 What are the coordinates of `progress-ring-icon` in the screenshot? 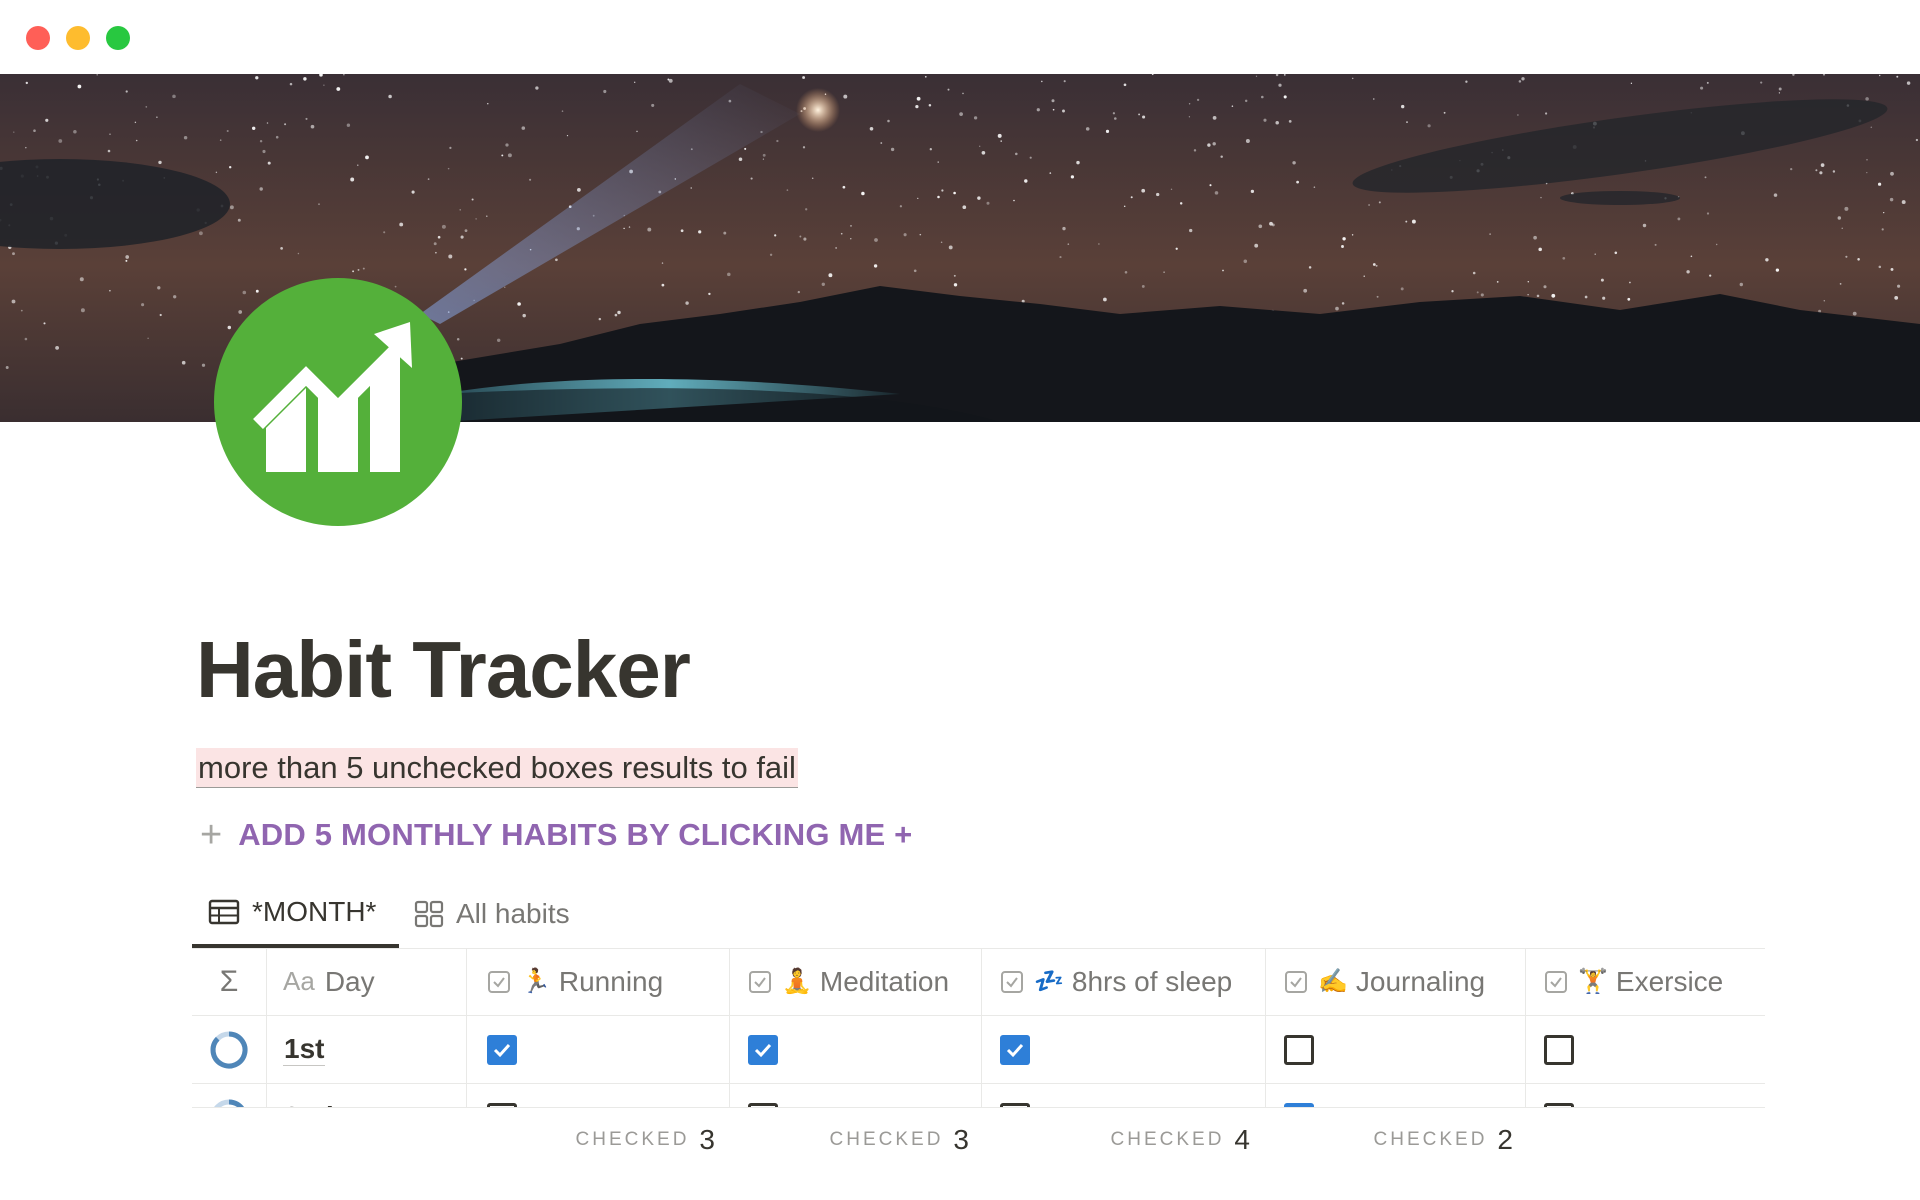 It's located at (229, 1049).